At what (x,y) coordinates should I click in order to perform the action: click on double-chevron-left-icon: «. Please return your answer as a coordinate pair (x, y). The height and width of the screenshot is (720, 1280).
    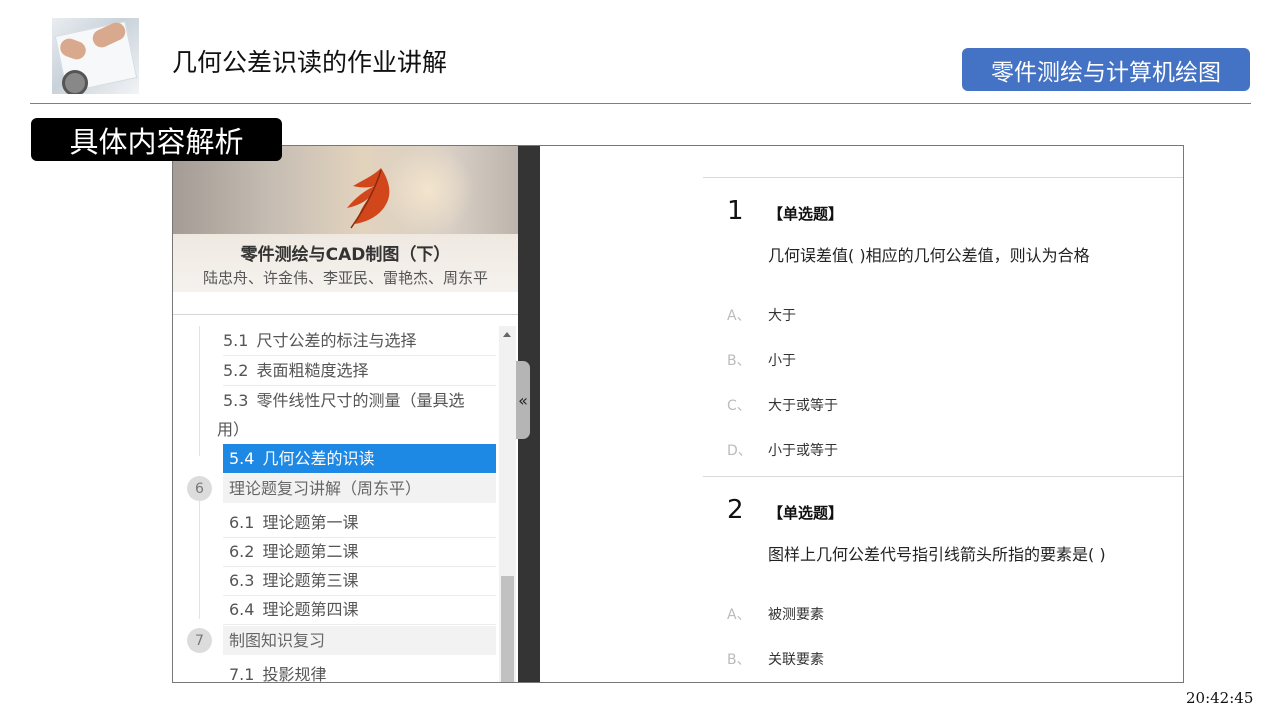
    Looking at the image, I should click on (523, 400).